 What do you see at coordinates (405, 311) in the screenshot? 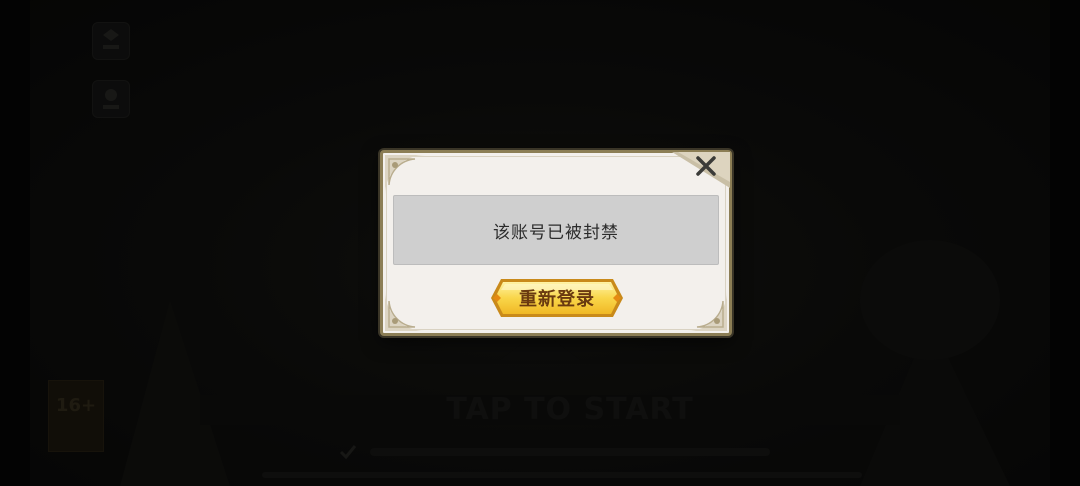
I see `corner-ornament-bottom-left` at bounding box center [405, 311].